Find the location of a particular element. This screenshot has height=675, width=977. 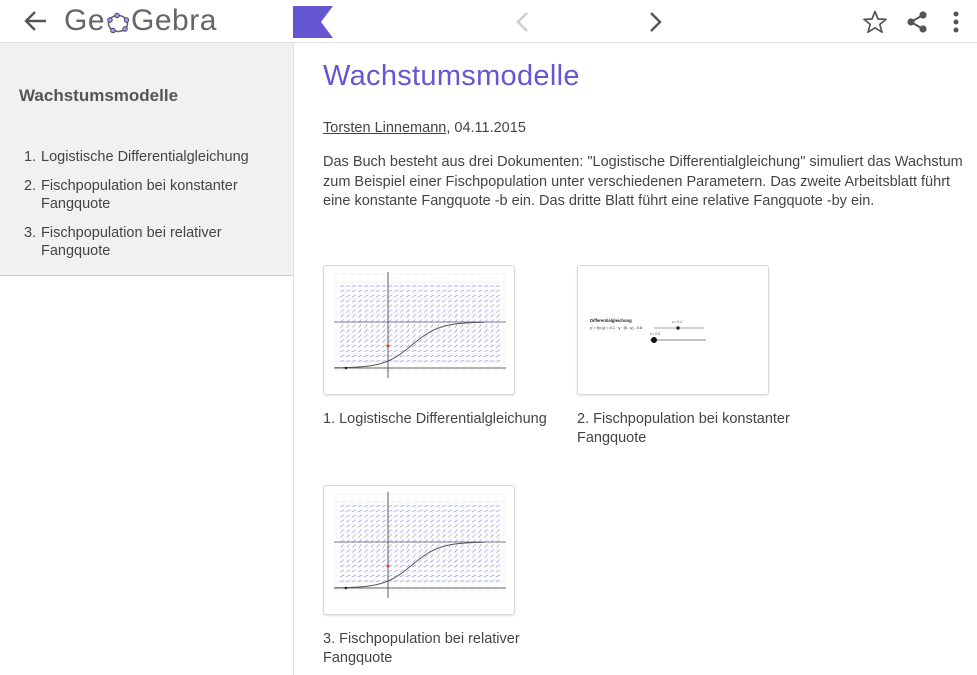

toc-number: 1. is located at coordinates (30, 157).